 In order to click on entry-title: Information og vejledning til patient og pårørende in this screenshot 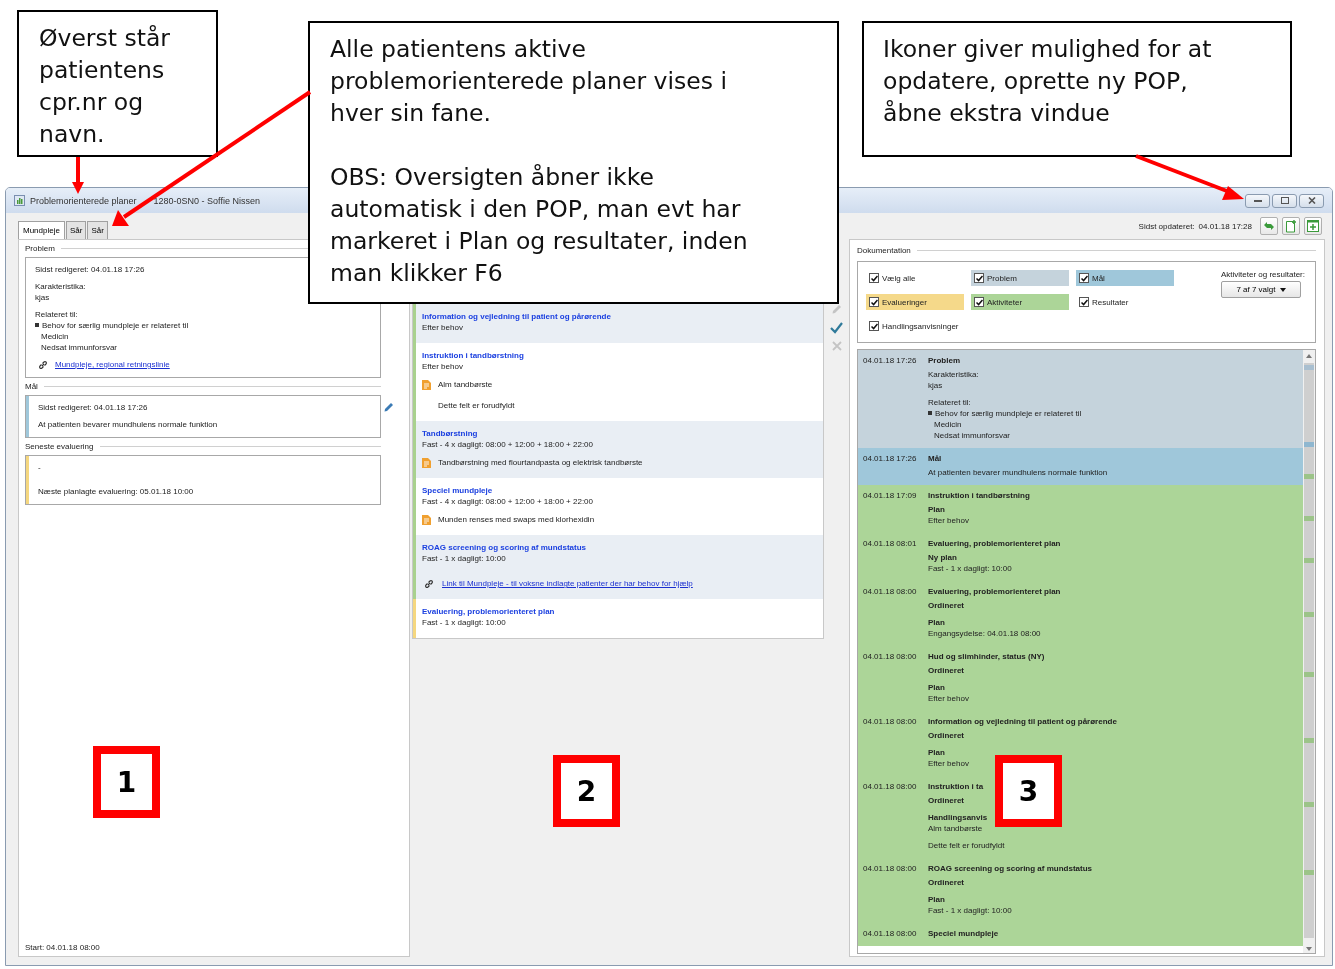, I will do `click(1022, 721)`.